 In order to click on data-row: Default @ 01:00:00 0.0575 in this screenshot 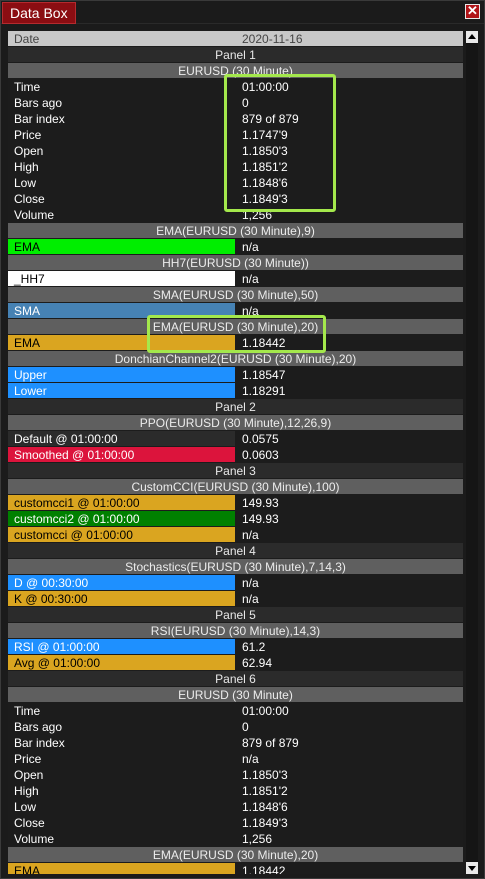, I will do `click(235, 439)`.